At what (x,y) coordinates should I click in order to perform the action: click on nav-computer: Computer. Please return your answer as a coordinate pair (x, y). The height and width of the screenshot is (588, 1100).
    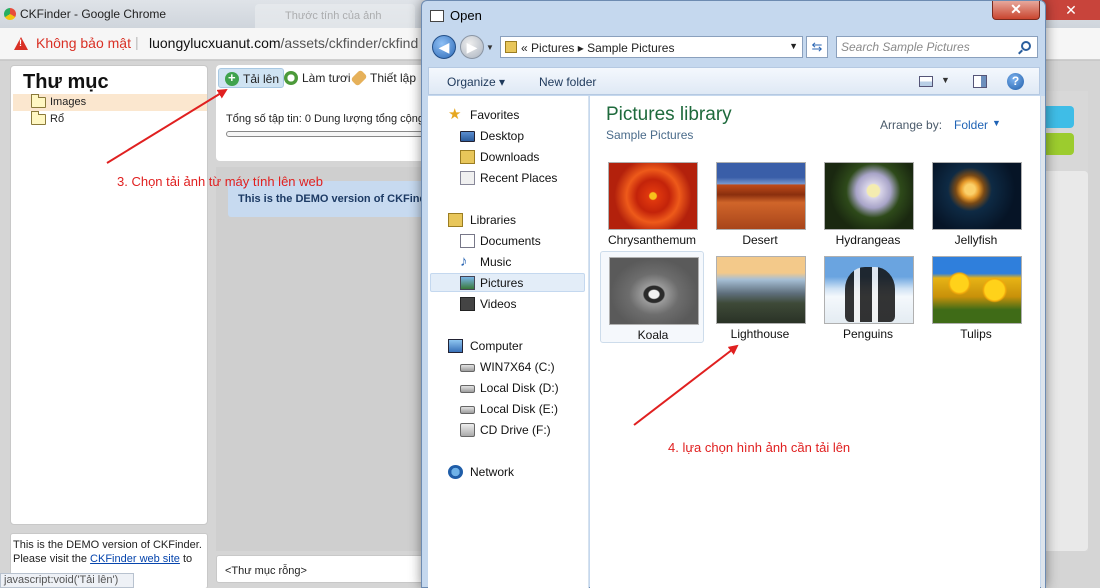
    Looking at the image, I should click on (513, 346).